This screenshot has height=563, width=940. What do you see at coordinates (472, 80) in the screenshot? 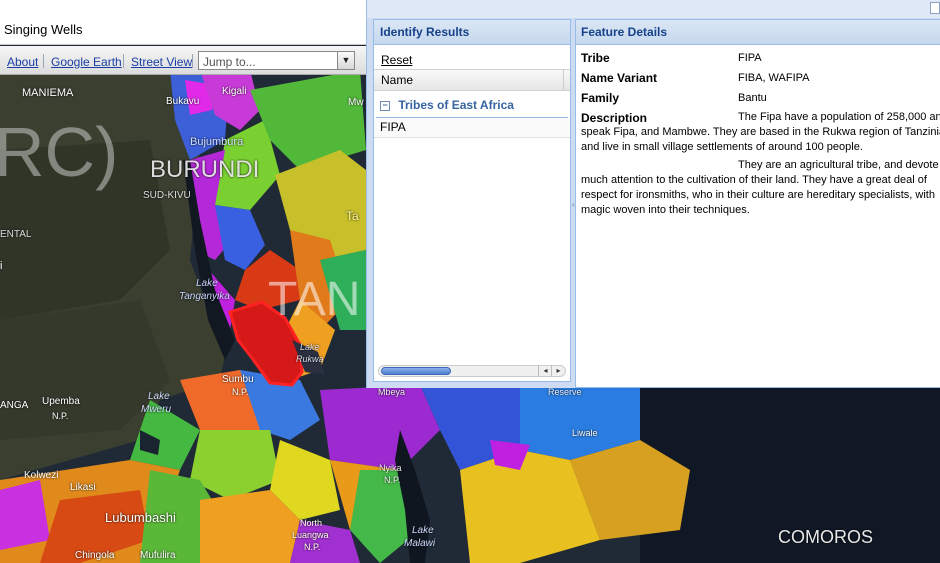
I see `name-column-header: Name` at bounding box center [472, 80].